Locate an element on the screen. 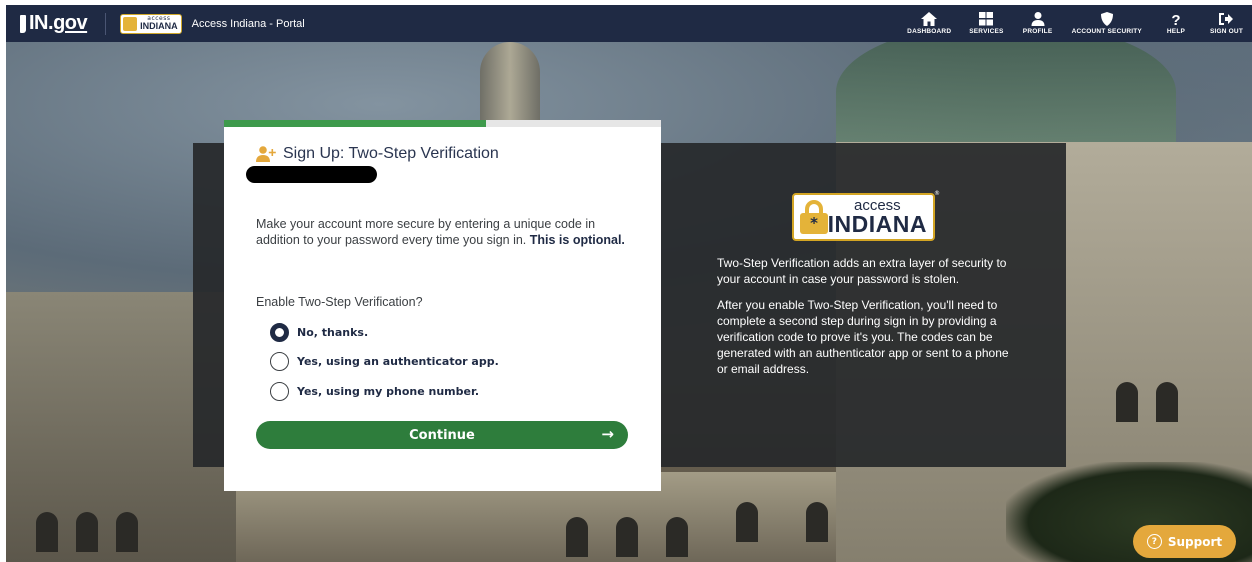  redacted-username is located at coordinates (311, 174).